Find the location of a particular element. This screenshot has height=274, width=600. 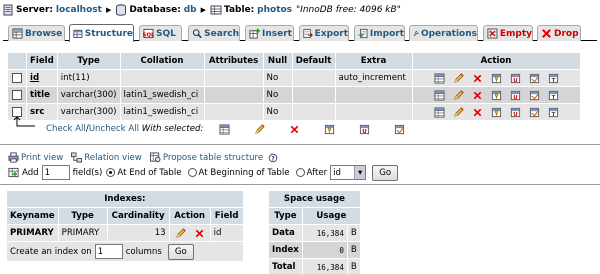

unique-selected-icon is located at coordinates (364, 129).